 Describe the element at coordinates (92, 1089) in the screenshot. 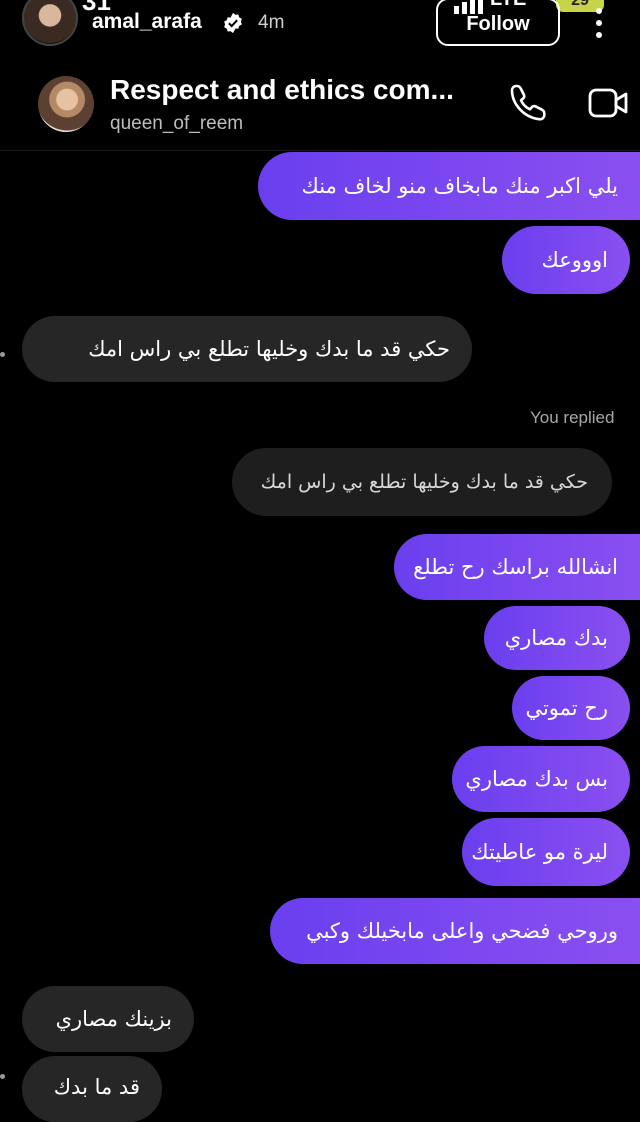

I see `message-received: قد ما بدك` at that location.